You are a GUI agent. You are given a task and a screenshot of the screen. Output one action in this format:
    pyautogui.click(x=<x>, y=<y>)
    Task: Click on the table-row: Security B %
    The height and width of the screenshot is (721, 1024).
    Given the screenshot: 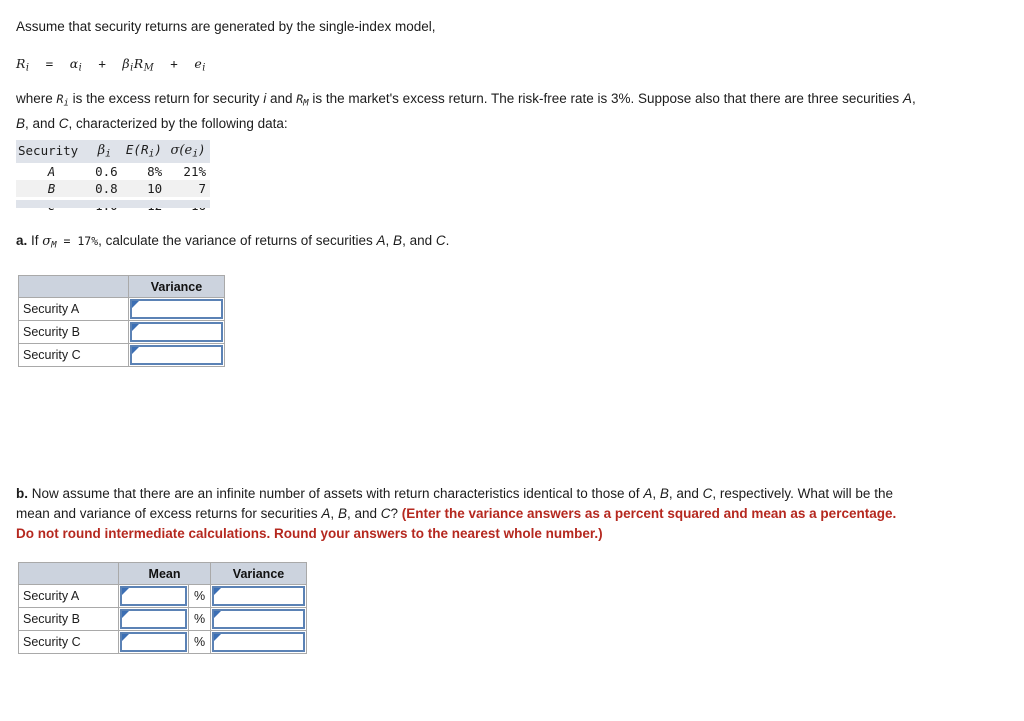 What is the action you would take?
    pyautogui.click(x=163, y=619)
    